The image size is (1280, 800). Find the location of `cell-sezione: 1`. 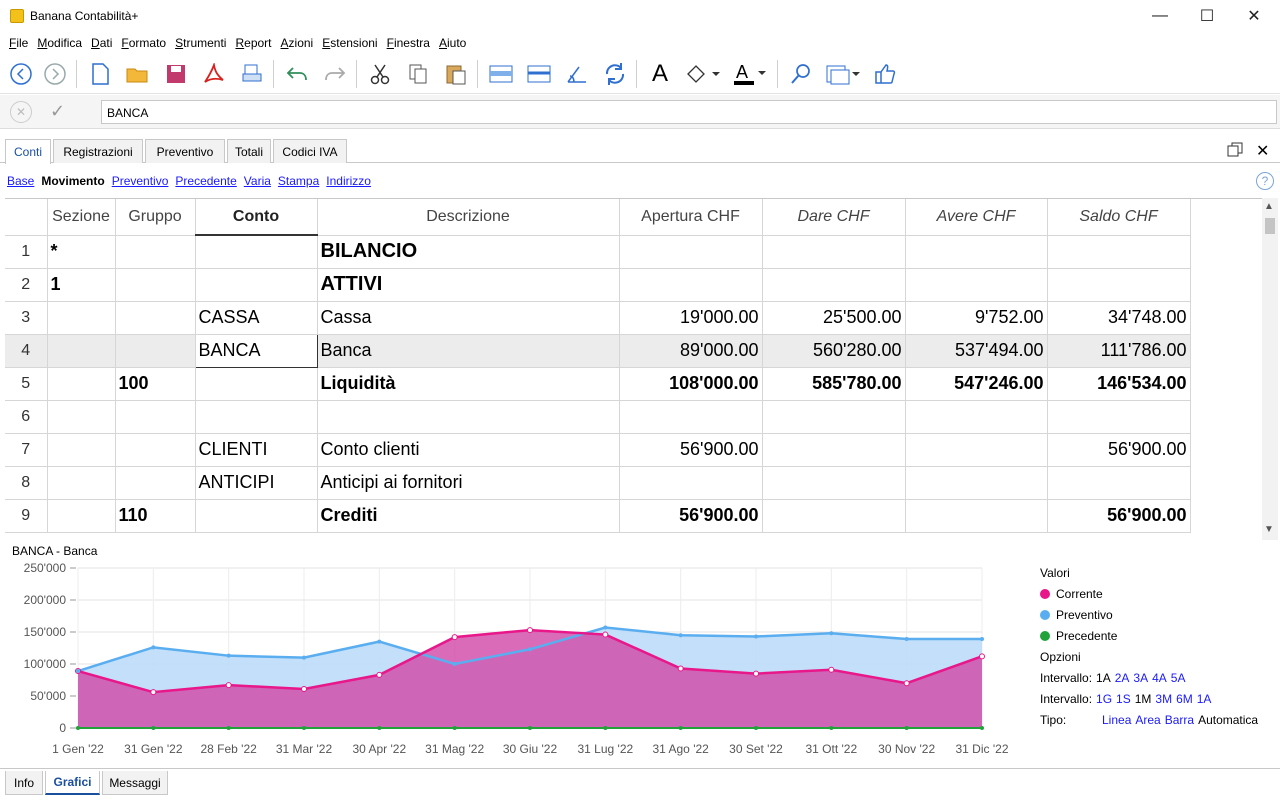

cell-sezione: 1 is located at coordinates (81, 285).